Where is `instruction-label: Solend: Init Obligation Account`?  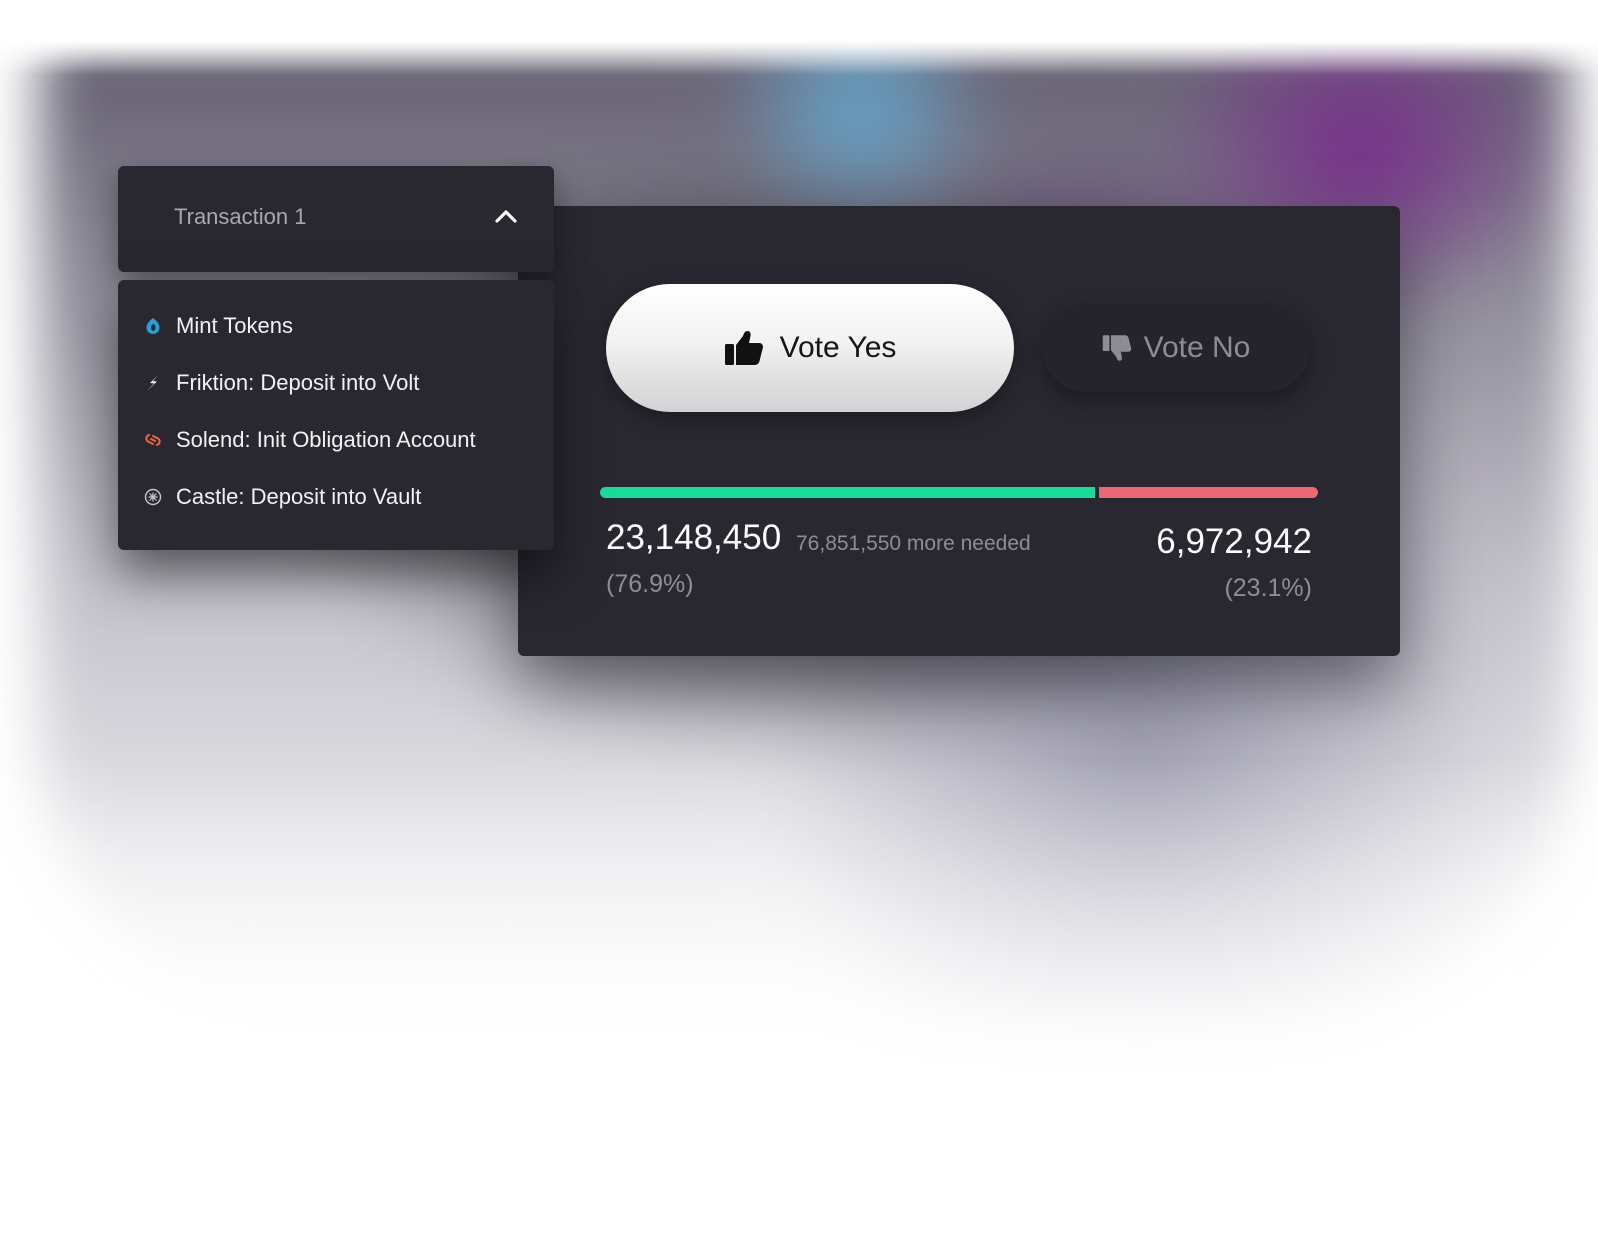 instruction-label: Solend: Init Obligation Account is located at coordinates (326, 439).